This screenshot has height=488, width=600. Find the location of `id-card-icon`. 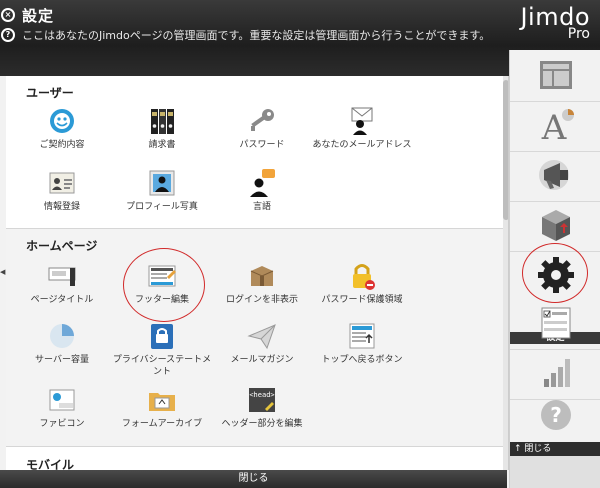

id-card-icon is located at coordinates (62, 183).